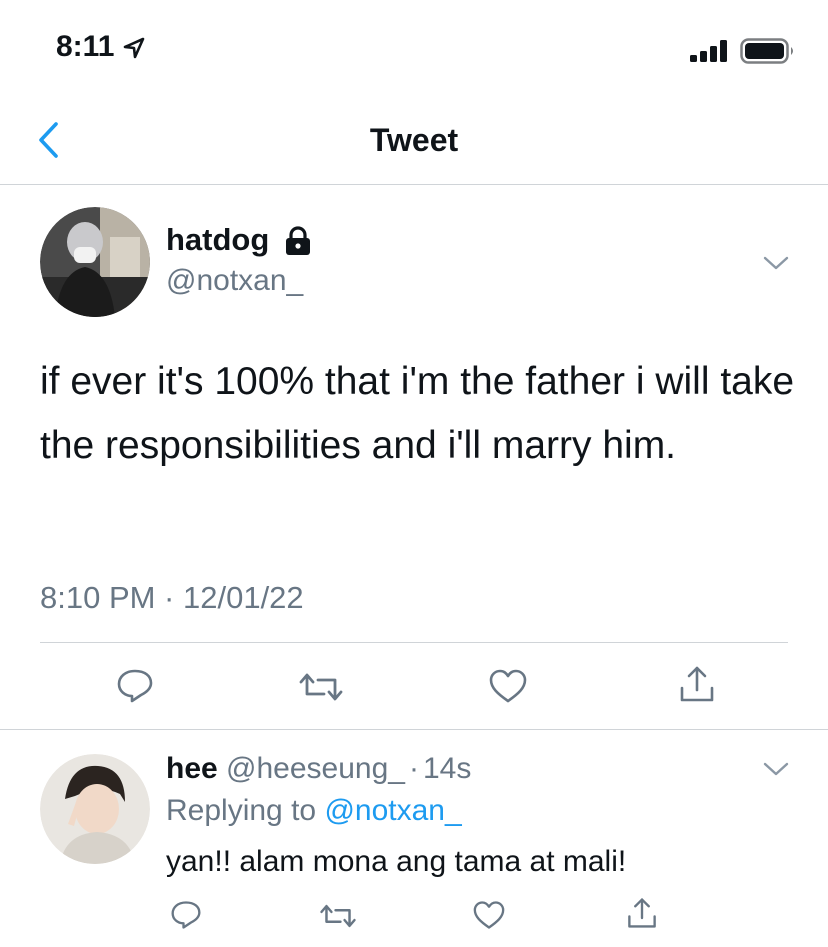  I want to click on status-time: 8:11, so click(85, 46).